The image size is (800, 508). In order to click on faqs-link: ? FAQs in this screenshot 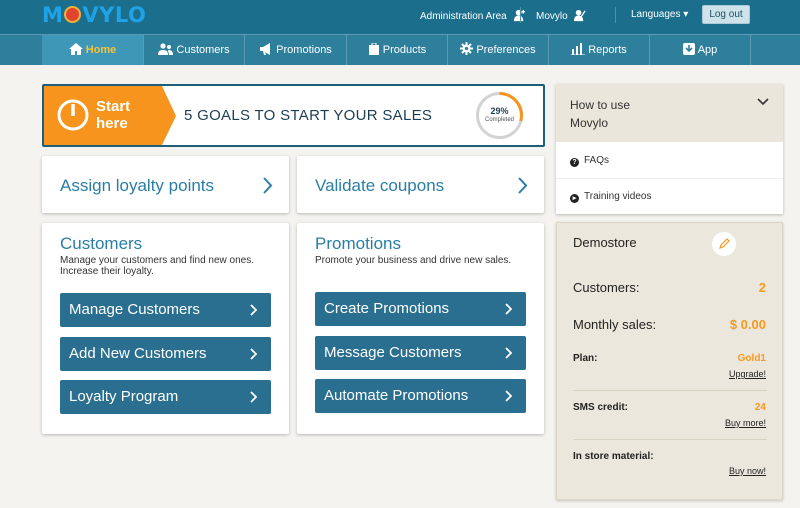, I will do `click(589, 161)`.